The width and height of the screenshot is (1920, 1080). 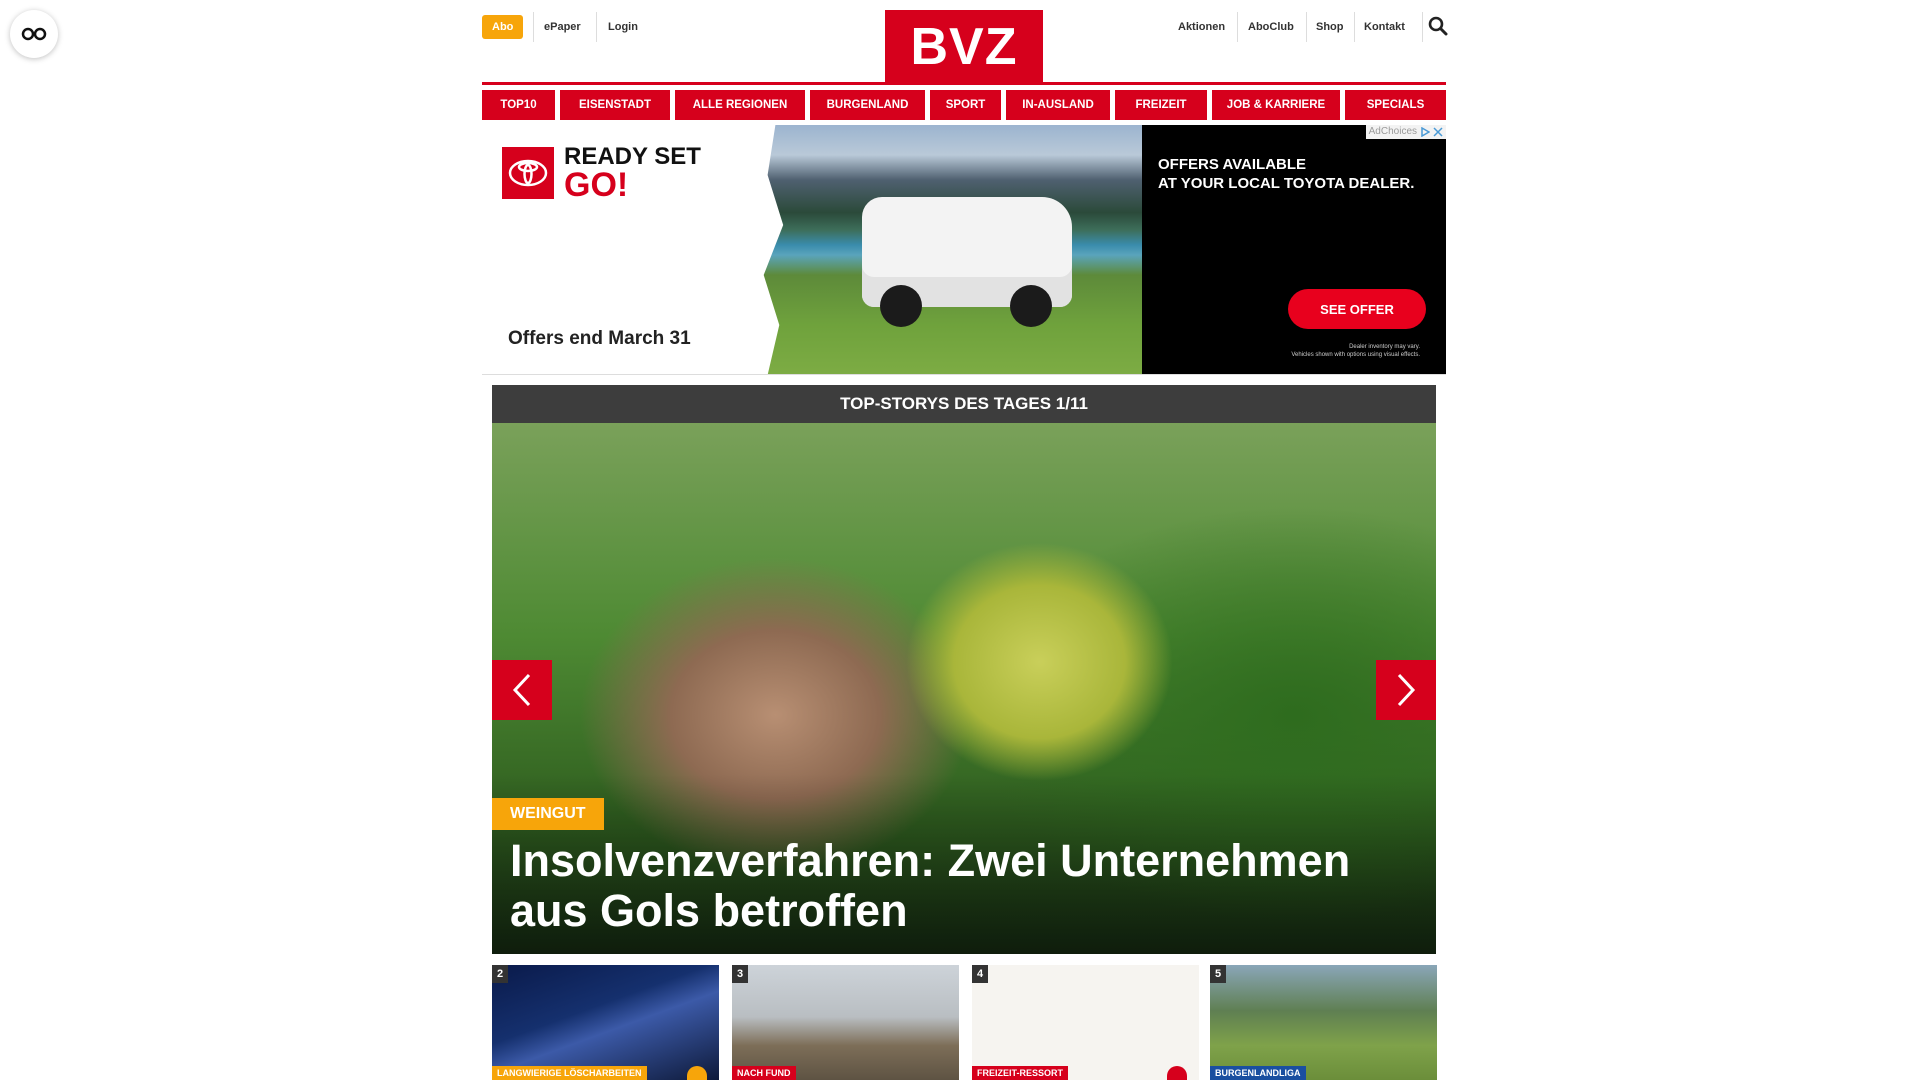 What do you see at coordinates (1438, 132) in the screenshot?
I see `close-icon` at bounding box center [1438, 132].